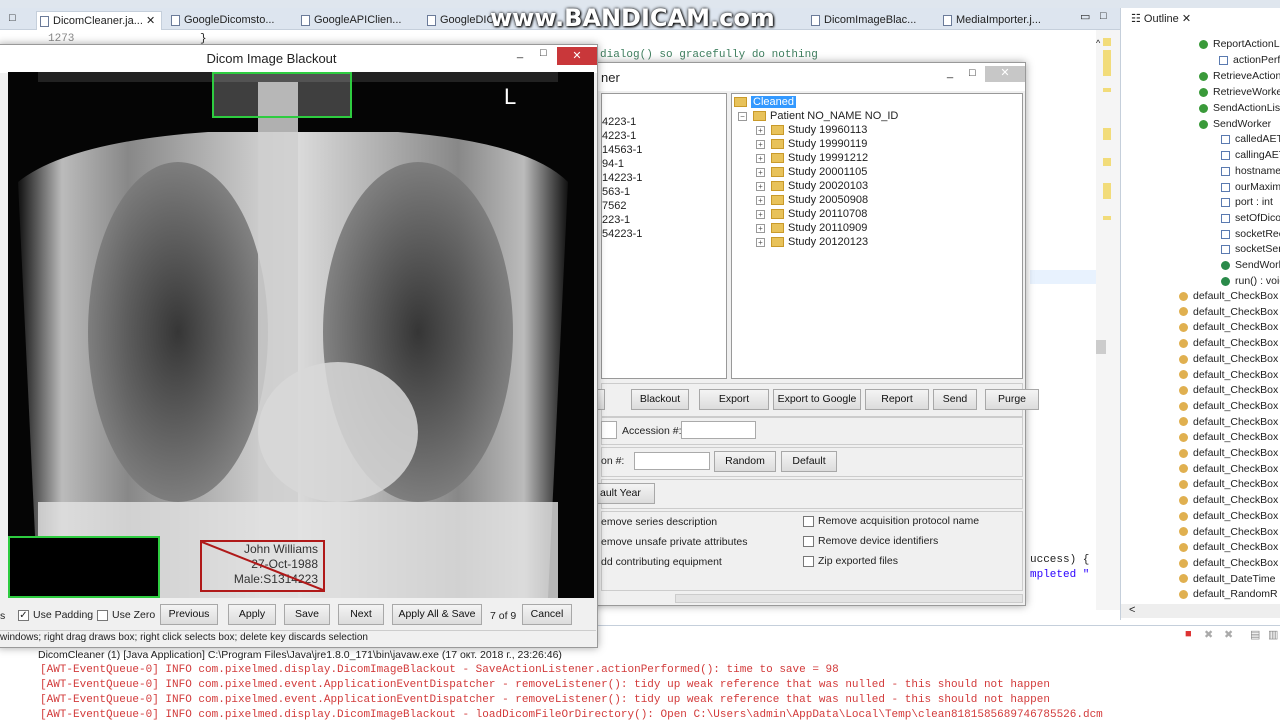  I want to click on tab-dicomcleaner: DicomCleaner.ja... ✕, so click(99, 20).